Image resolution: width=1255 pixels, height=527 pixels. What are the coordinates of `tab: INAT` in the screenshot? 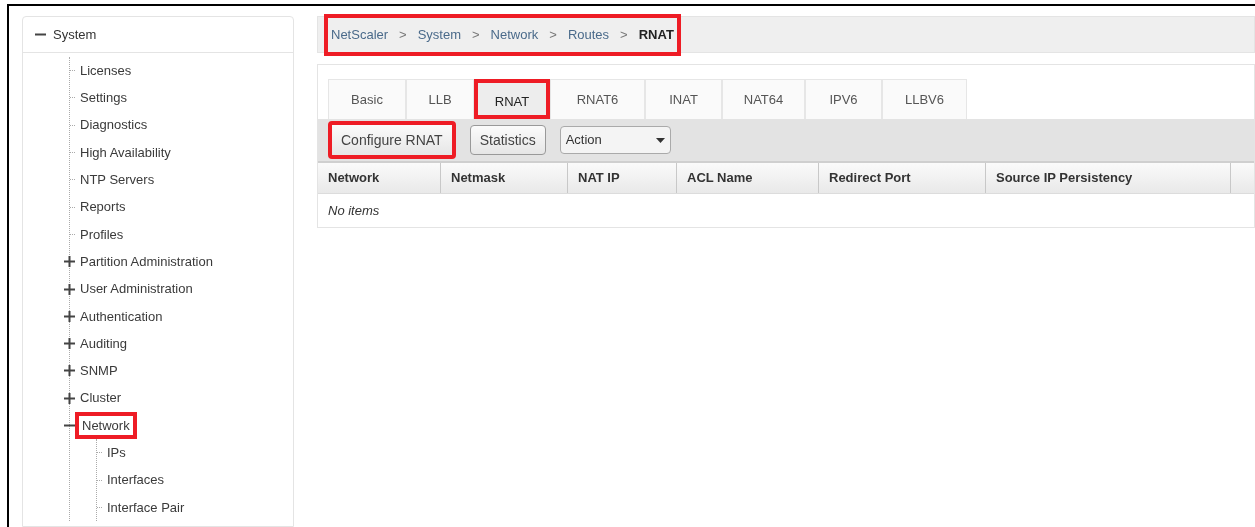 It's located at (683, 99).